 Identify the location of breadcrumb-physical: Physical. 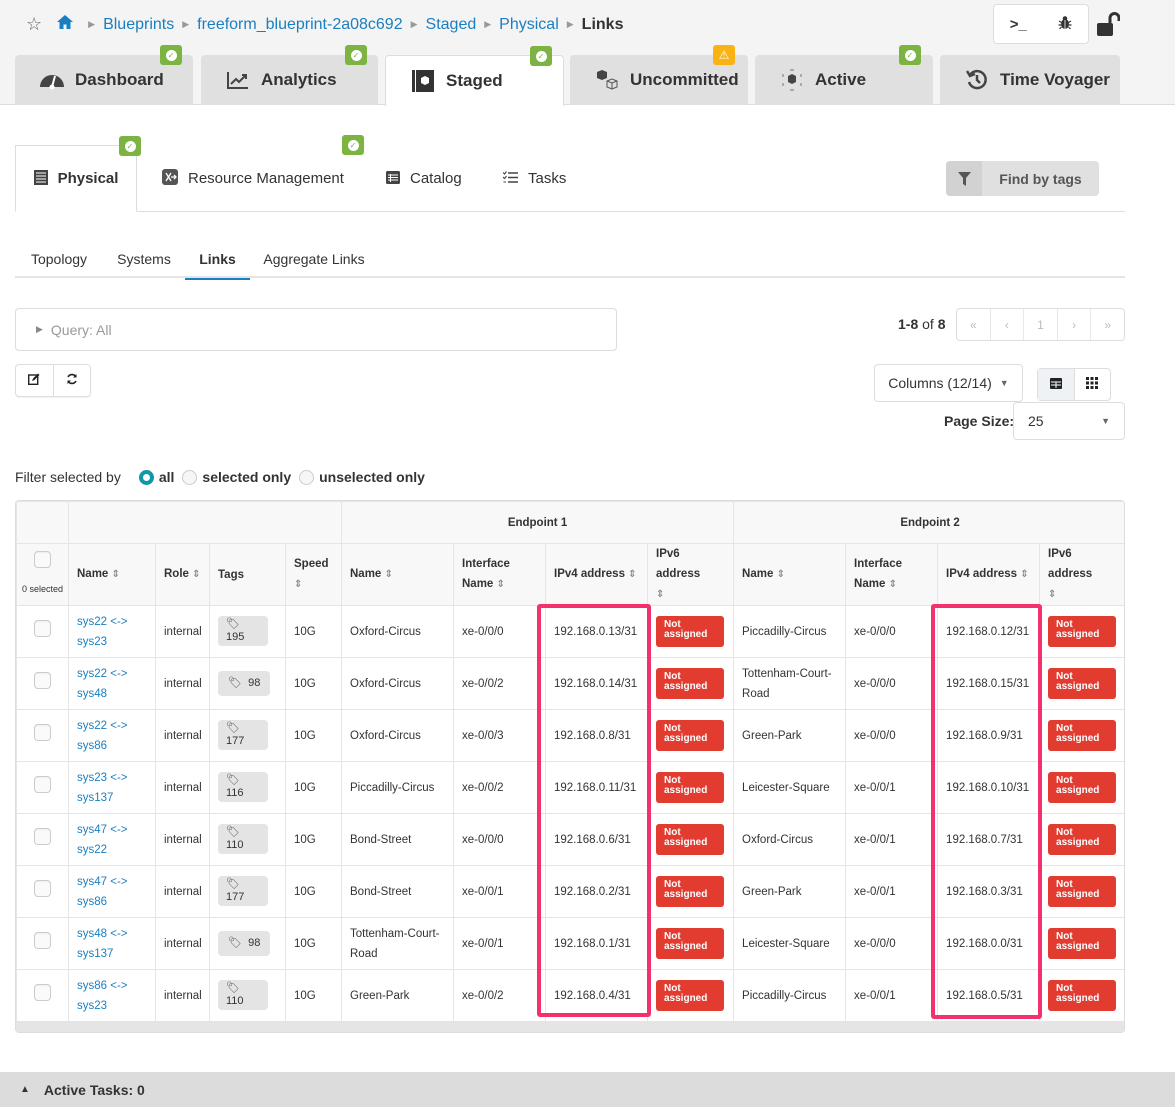
(529, 25).